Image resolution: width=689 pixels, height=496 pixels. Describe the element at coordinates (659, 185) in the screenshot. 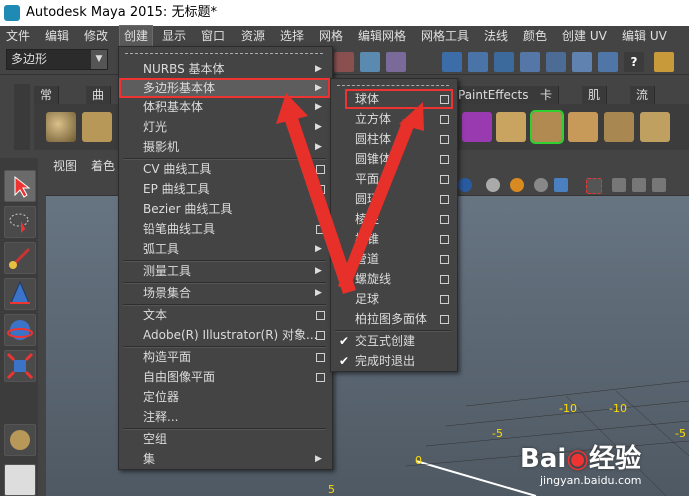

I see `share-icon` at that location.